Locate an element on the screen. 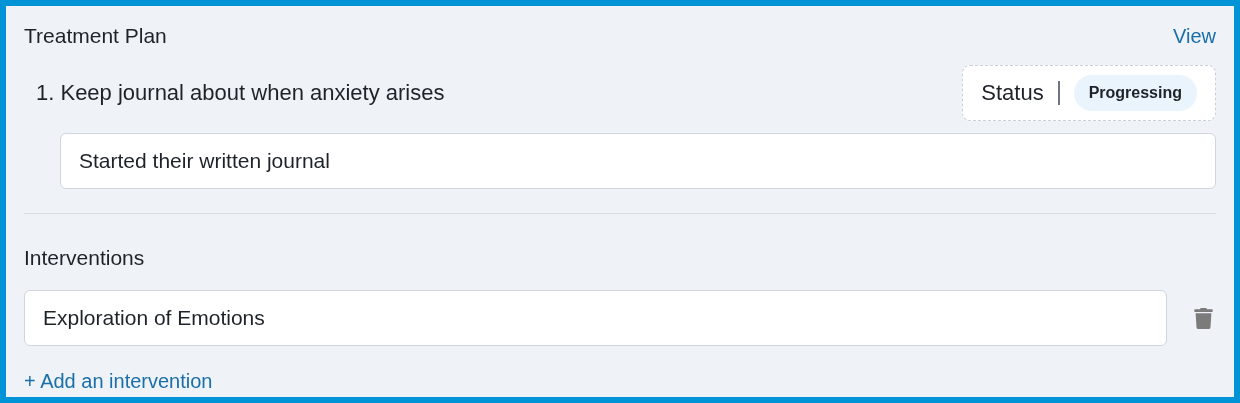 The height and width of the screenshot is (403, 1240). goal-note-field: Started their written journal is located at coordinates (638, 160).